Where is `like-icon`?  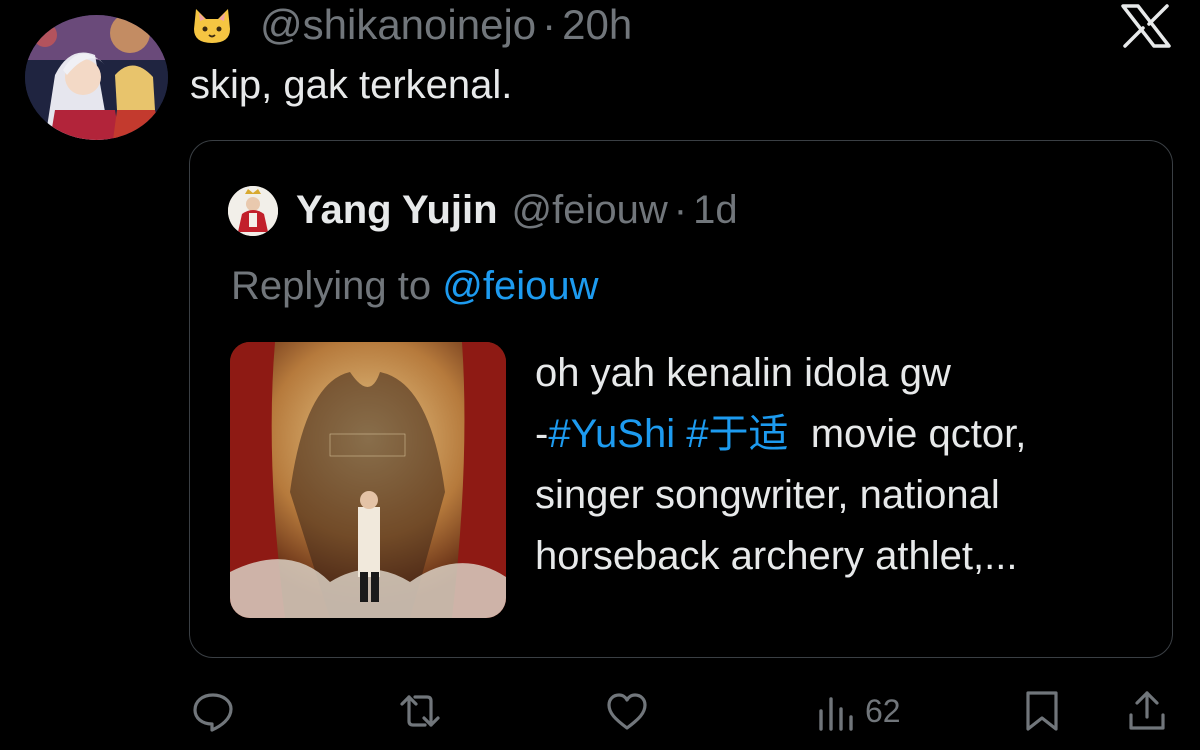
like-icon is located at coordinates (627, 711).